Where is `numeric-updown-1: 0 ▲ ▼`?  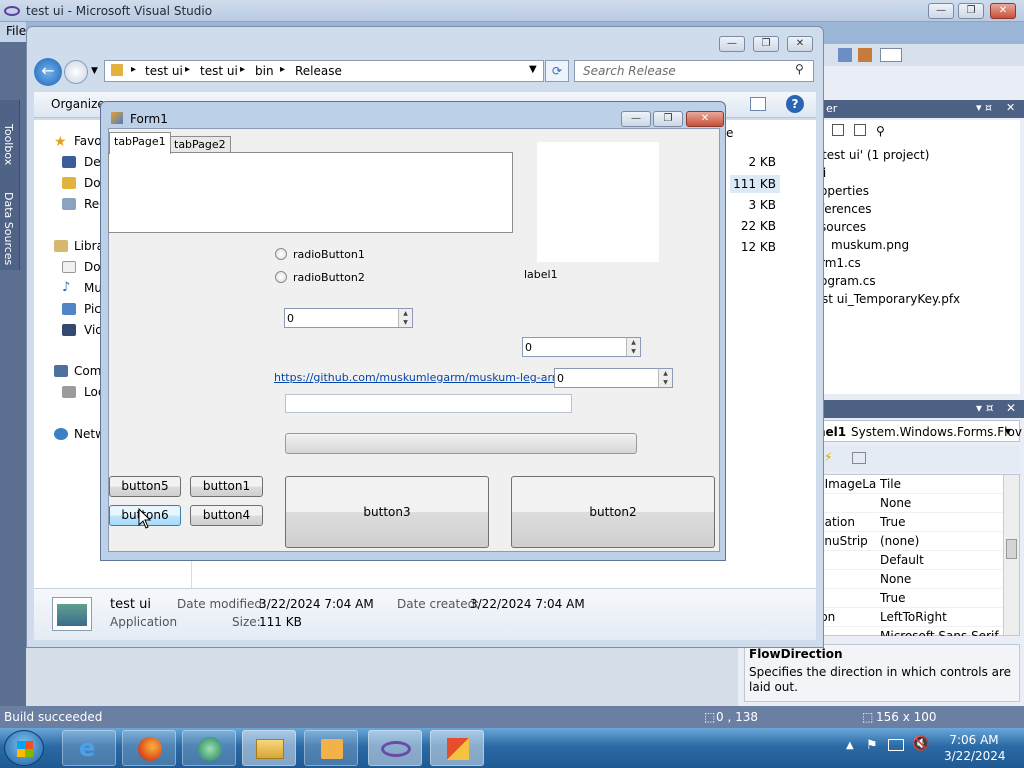
numeric-updown-1: 0 ▲ ▼ is located at coordinates (348, 318).